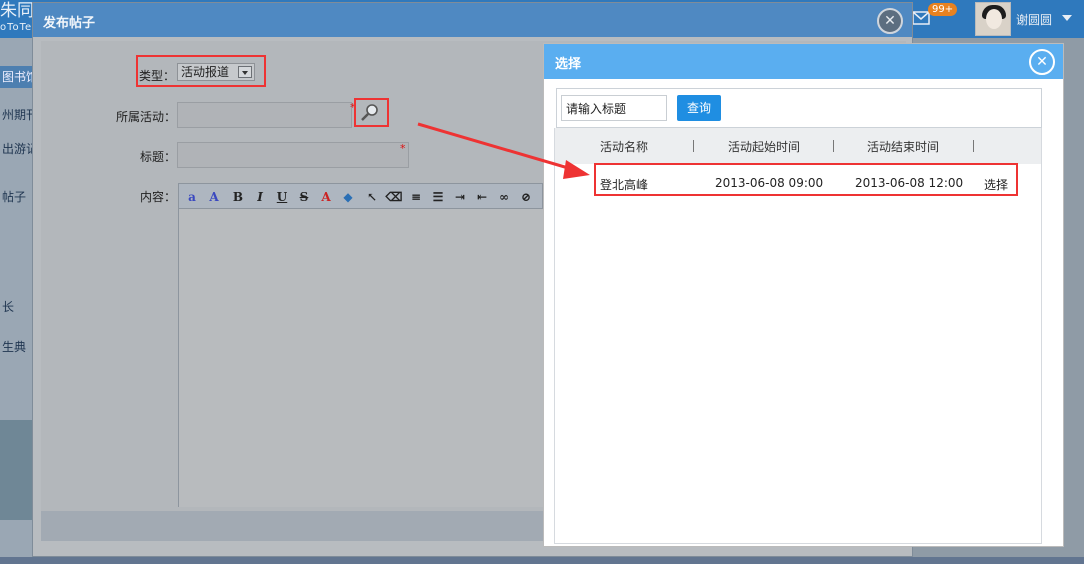 Image resolution: width=1084 pixels, height=564 pixels. What do you see at coordinates (16, 27) in the screenshot?
I see `logo-subtext: oToTe` at bounding box center [16, 27].